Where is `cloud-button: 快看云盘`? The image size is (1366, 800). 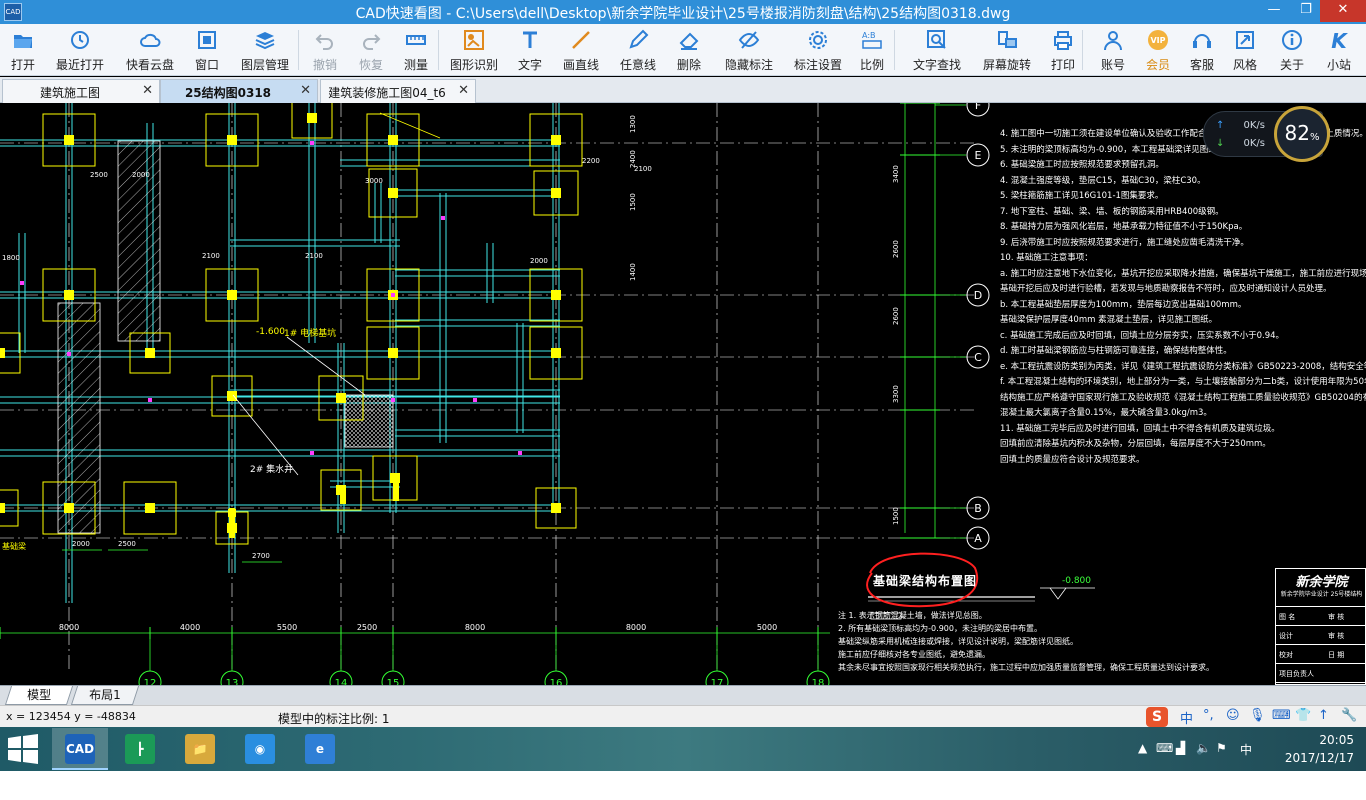
cloud-button: 快看云盘 is located at coordinates (150, 50).